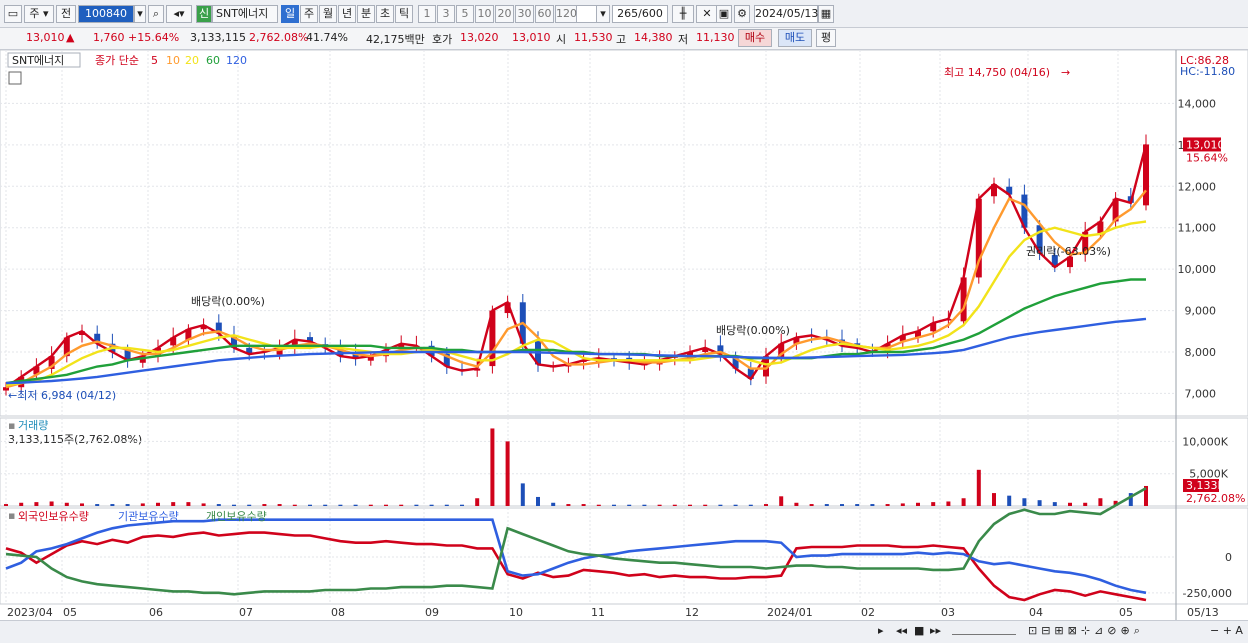 The height and width of the screenshot is (643, 1248). Describe the element at coordinates (795, 38) in the screenshot. I see `sell-button: 매도` at that location.